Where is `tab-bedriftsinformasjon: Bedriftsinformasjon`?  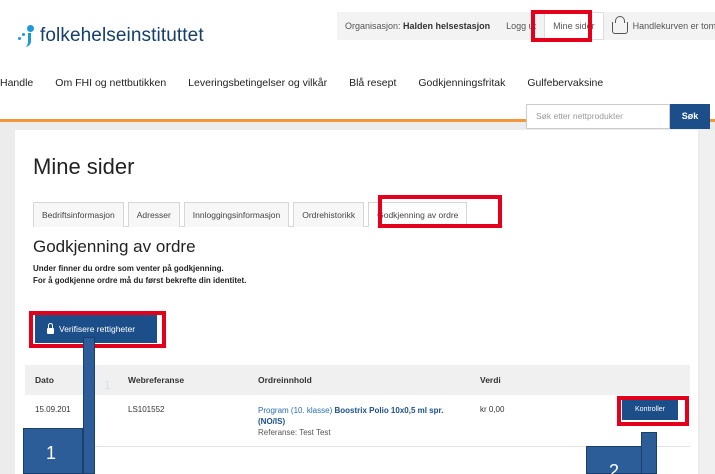 tab-bedriftsinformasjon: Bedriftsinformasjon is located at coordinates (78, 214).